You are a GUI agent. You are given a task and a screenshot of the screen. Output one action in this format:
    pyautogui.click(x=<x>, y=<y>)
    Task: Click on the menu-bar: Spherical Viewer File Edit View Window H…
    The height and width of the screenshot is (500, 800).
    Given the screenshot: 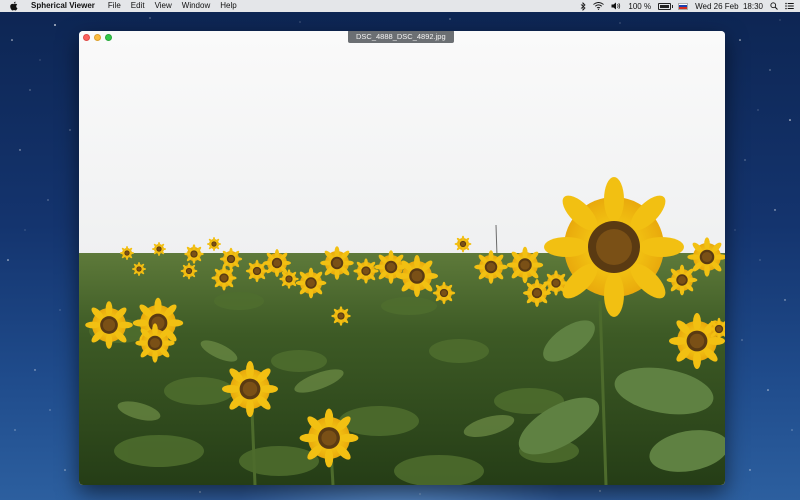 What is the action you would take?
    pyautogui.click(x=400, y=6)
    